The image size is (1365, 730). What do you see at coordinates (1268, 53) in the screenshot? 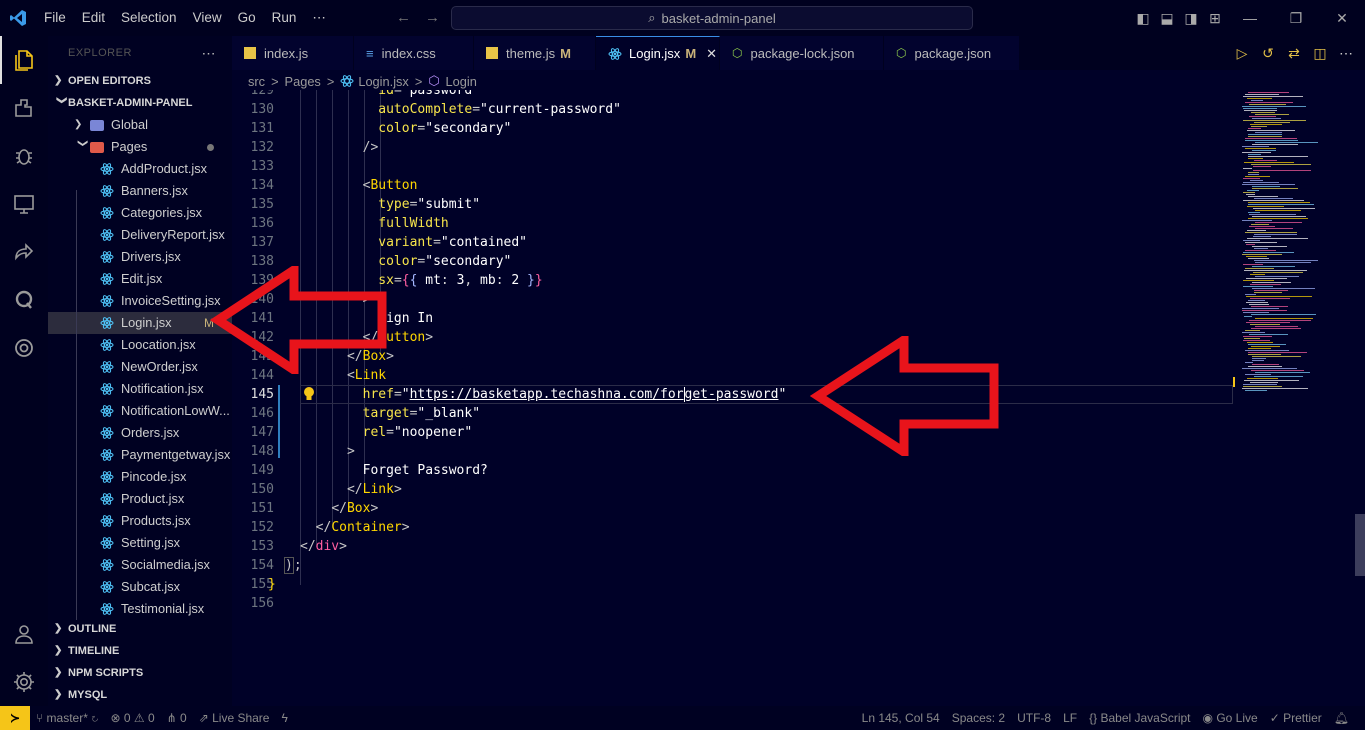
I see `timeline-history-icon: ↺` at bounding box center [1268, 53].